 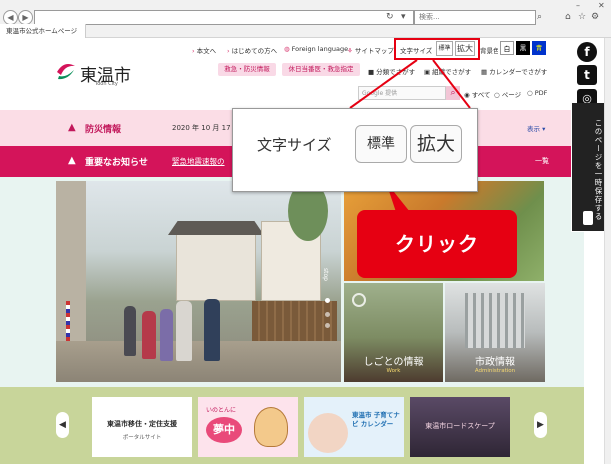 What do you see at coordinates (381, 144) in the screenshot?
I see `zoom-standard-button: 標準` at bounding box center [381, 144].